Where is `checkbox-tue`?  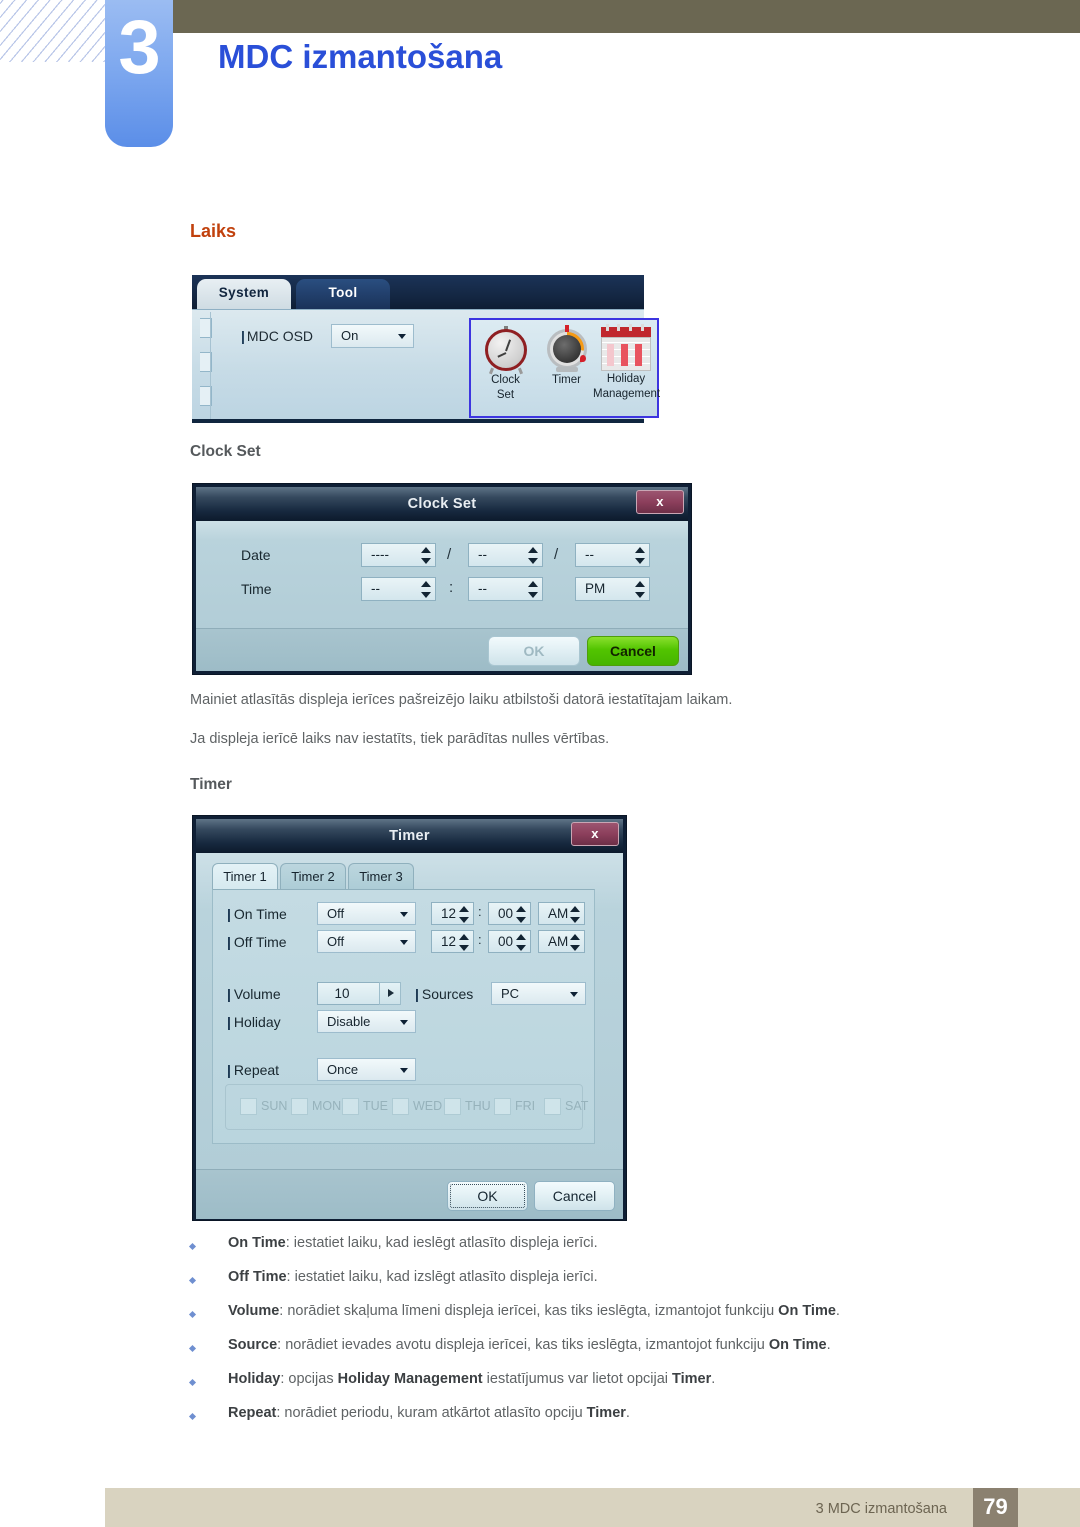
checkbox-tue is located at coordinates (350, 1106).